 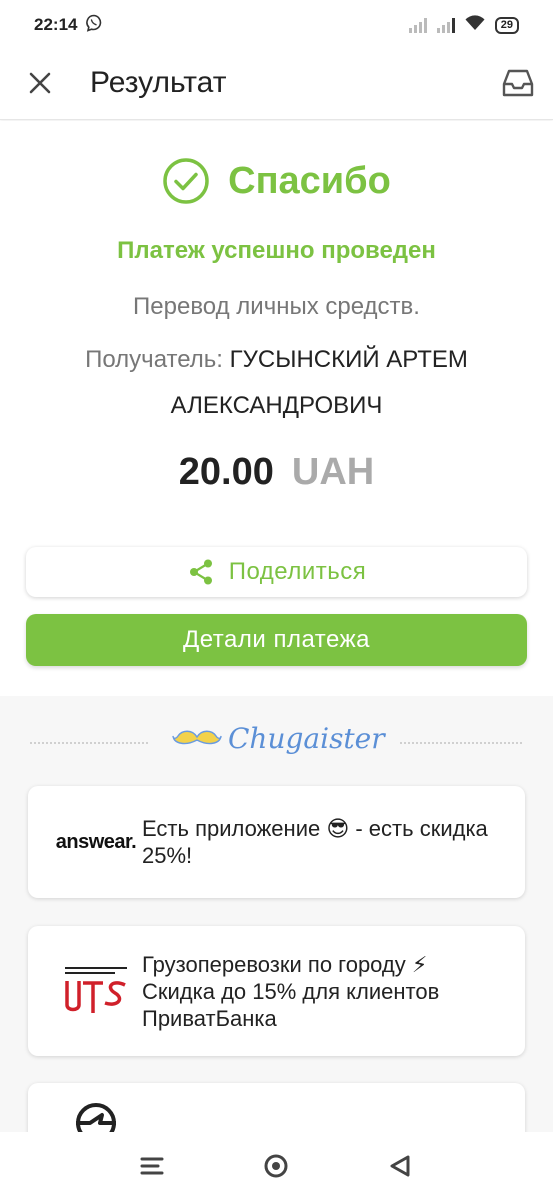 I want to click on battery-icon: 29, so click(x=506, y=25).